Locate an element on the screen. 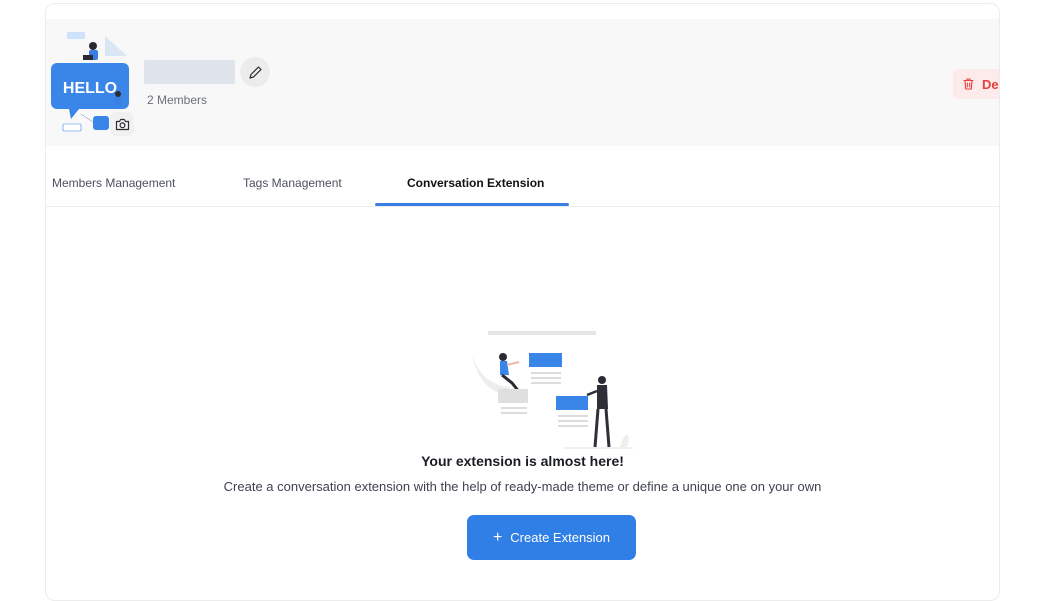 This screenshot has width=1044, height=601. delete-label: De is located at coordinates (990, 84).